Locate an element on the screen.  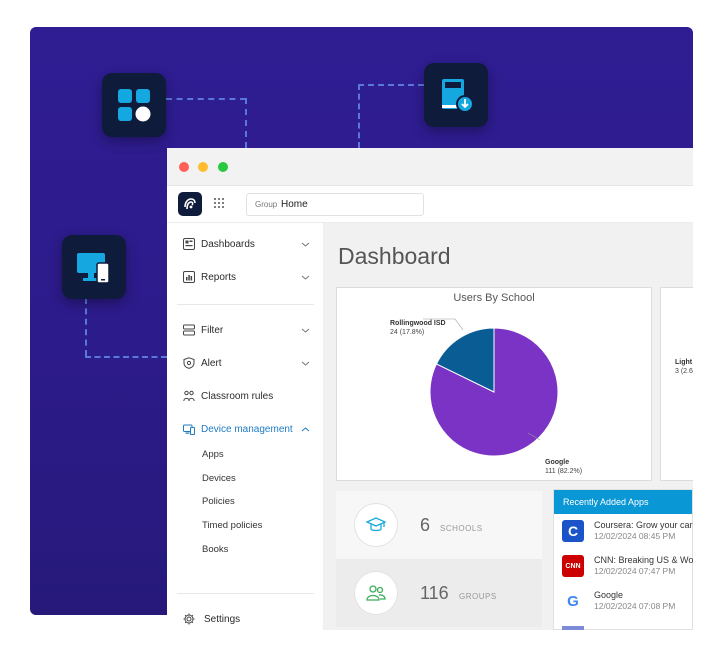
stat-label: SCHOOLS is located at coordinates (461, 528).